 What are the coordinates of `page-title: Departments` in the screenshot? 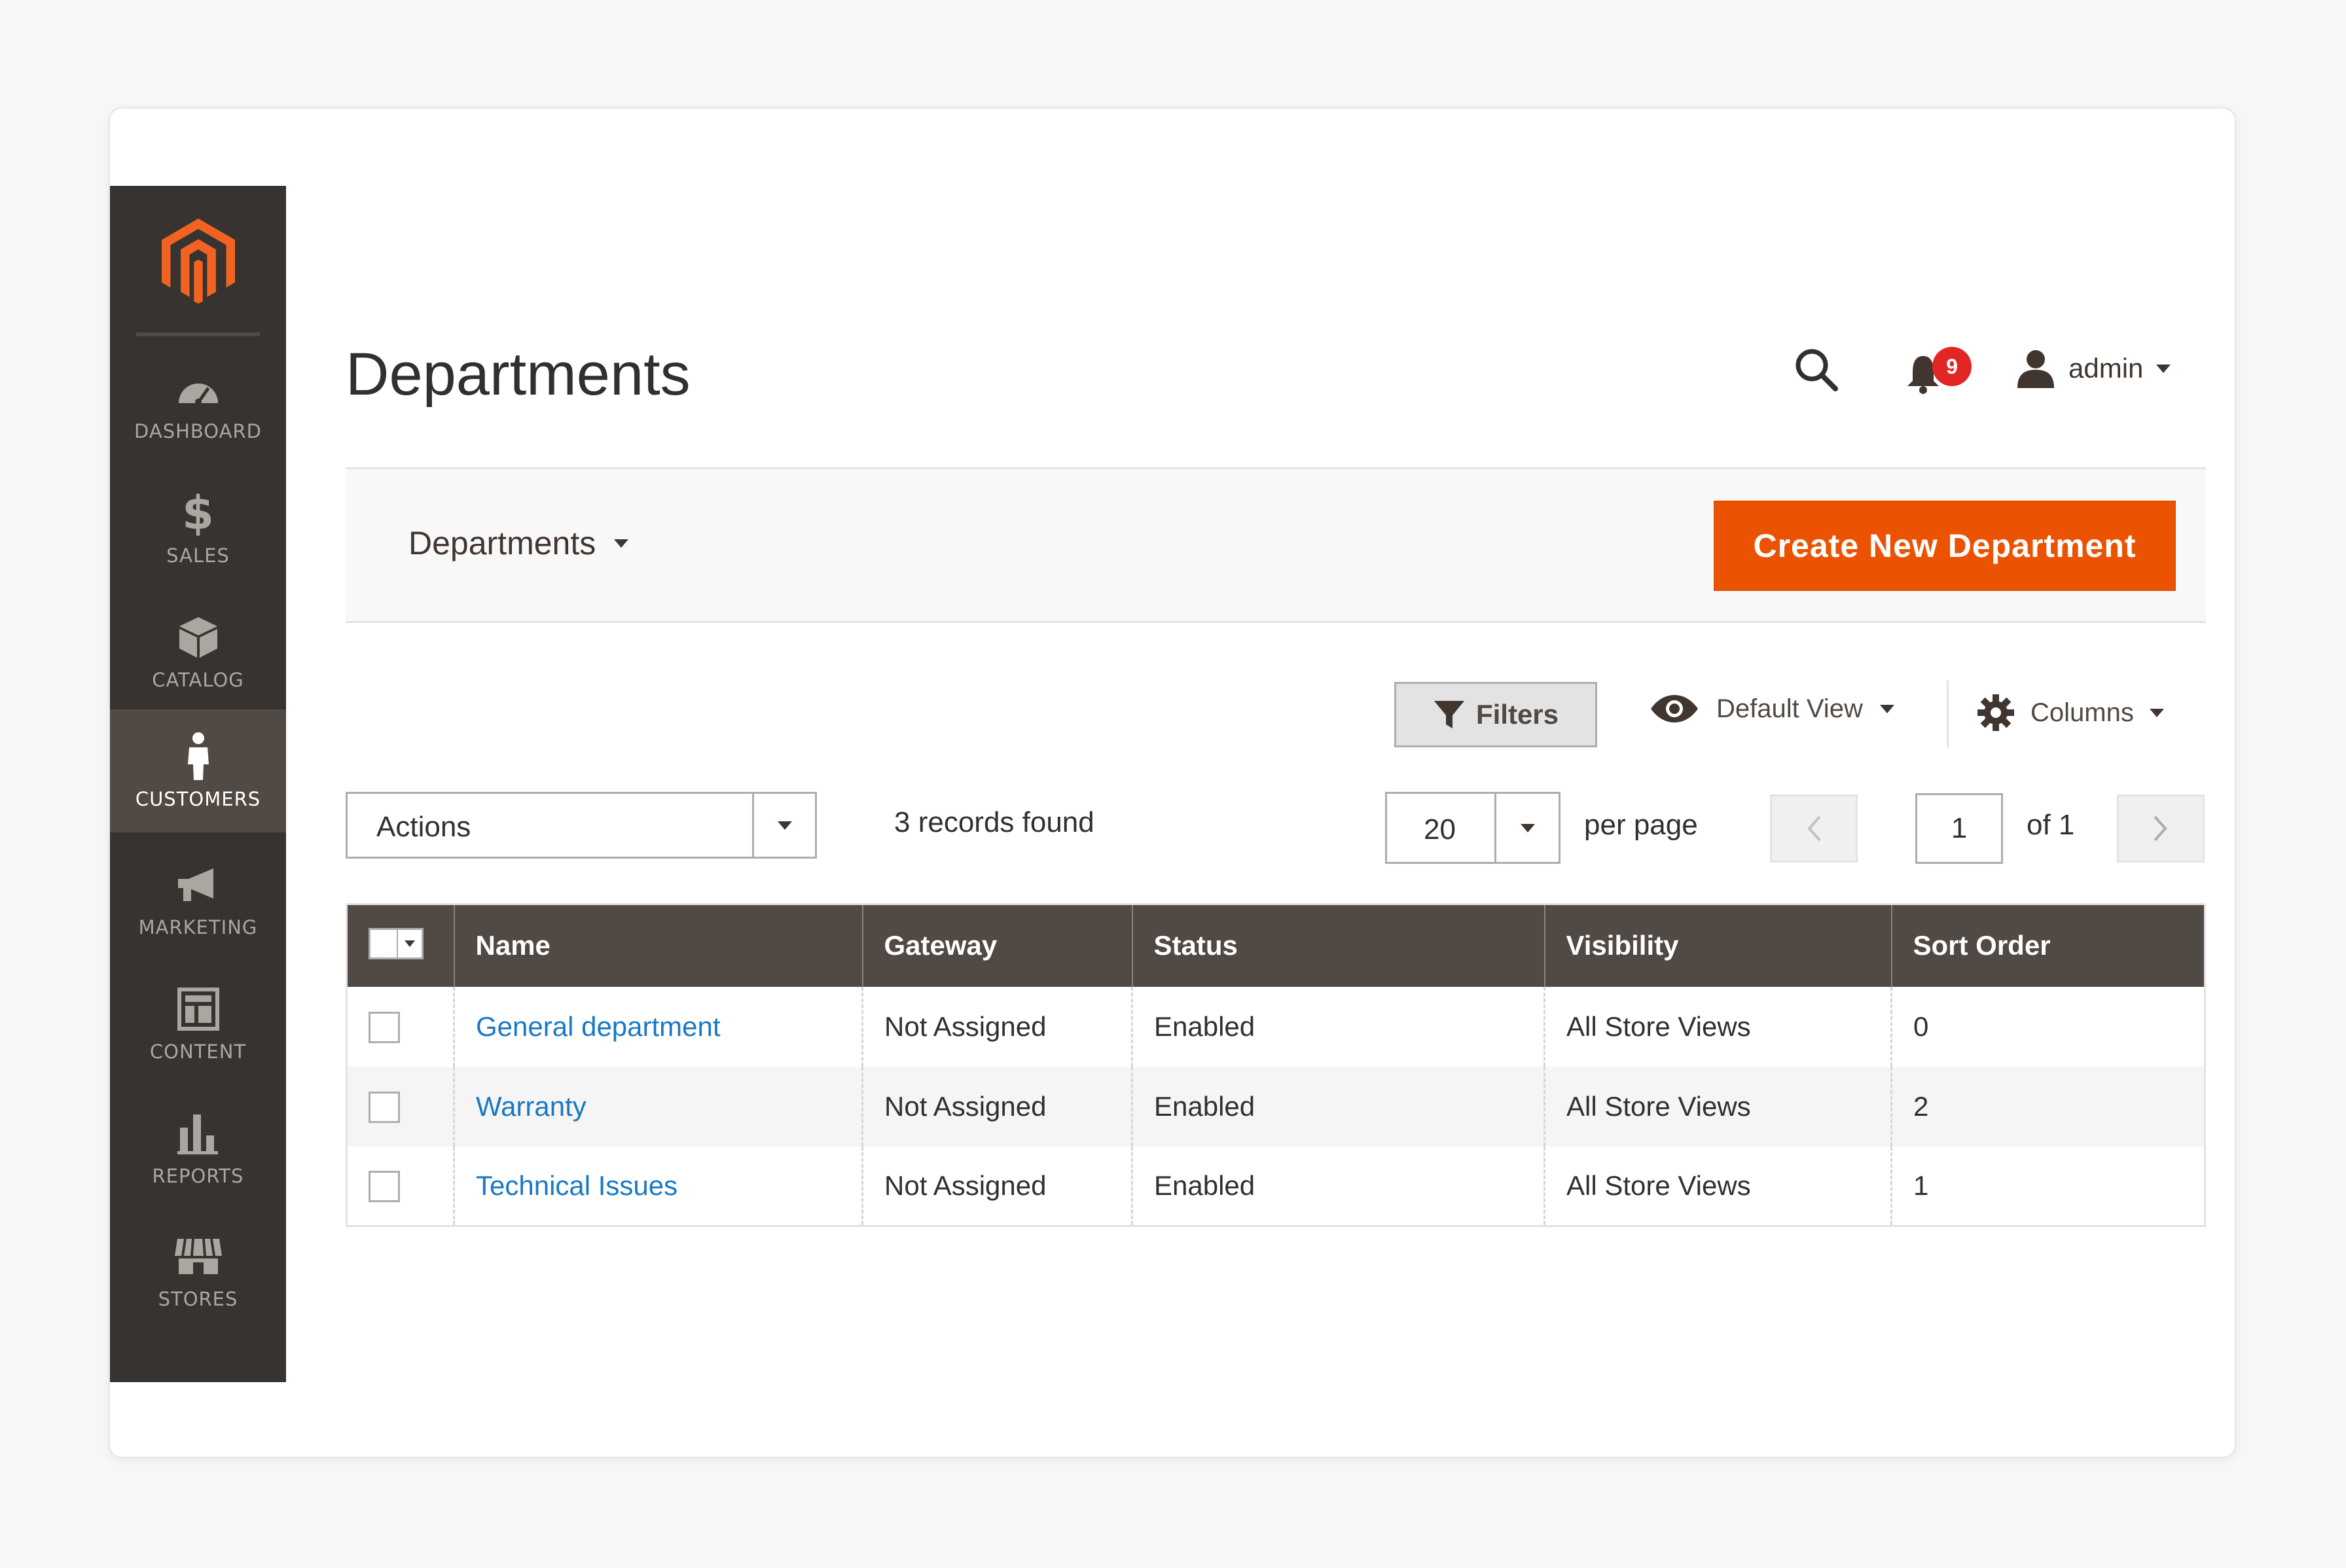 It's located at (518, 374).